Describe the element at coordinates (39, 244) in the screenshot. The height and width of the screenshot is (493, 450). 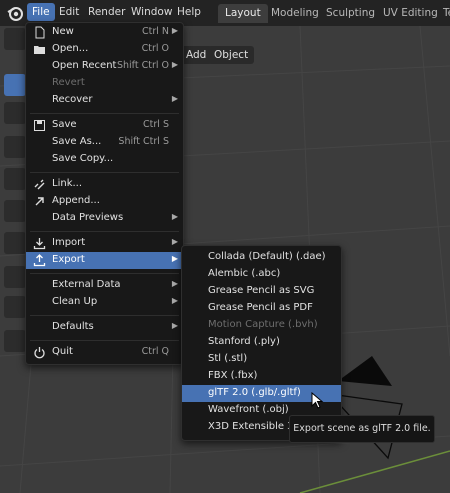
I see `import-icon` at that location.